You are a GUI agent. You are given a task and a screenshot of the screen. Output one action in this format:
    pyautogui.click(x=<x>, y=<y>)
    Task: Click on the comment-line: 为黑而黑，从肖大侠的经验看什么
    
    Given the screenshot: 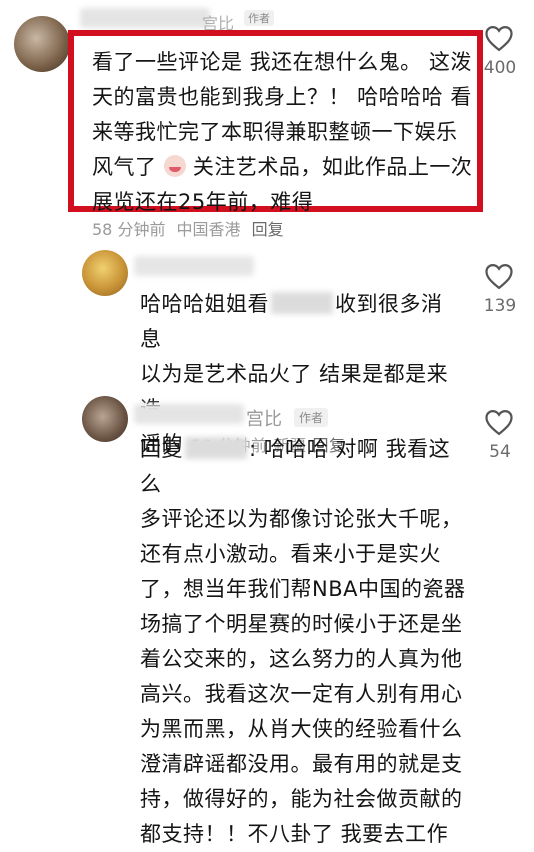 What is the action you would take?
    pyautogui.click(x=301, y=729)
    